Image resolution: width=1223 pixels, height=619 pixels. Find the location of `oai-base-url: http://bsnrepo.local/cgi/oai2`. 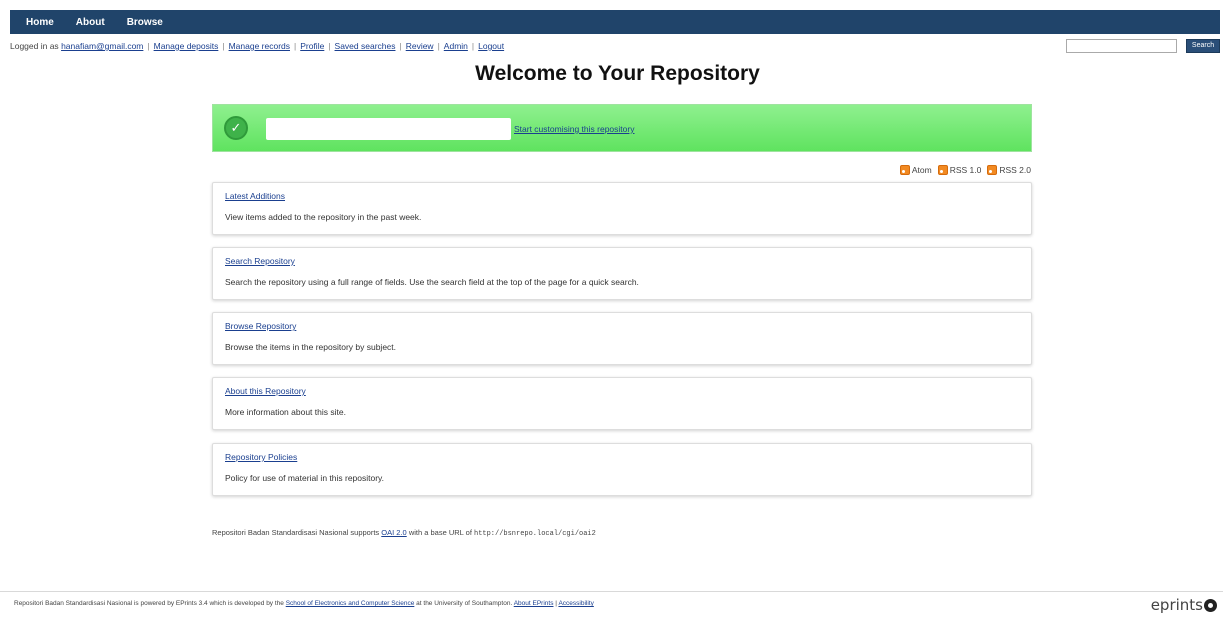

oai-base-url: http://bsnrepo.local/cgi/oai2 is located at coordinates (535, 534).